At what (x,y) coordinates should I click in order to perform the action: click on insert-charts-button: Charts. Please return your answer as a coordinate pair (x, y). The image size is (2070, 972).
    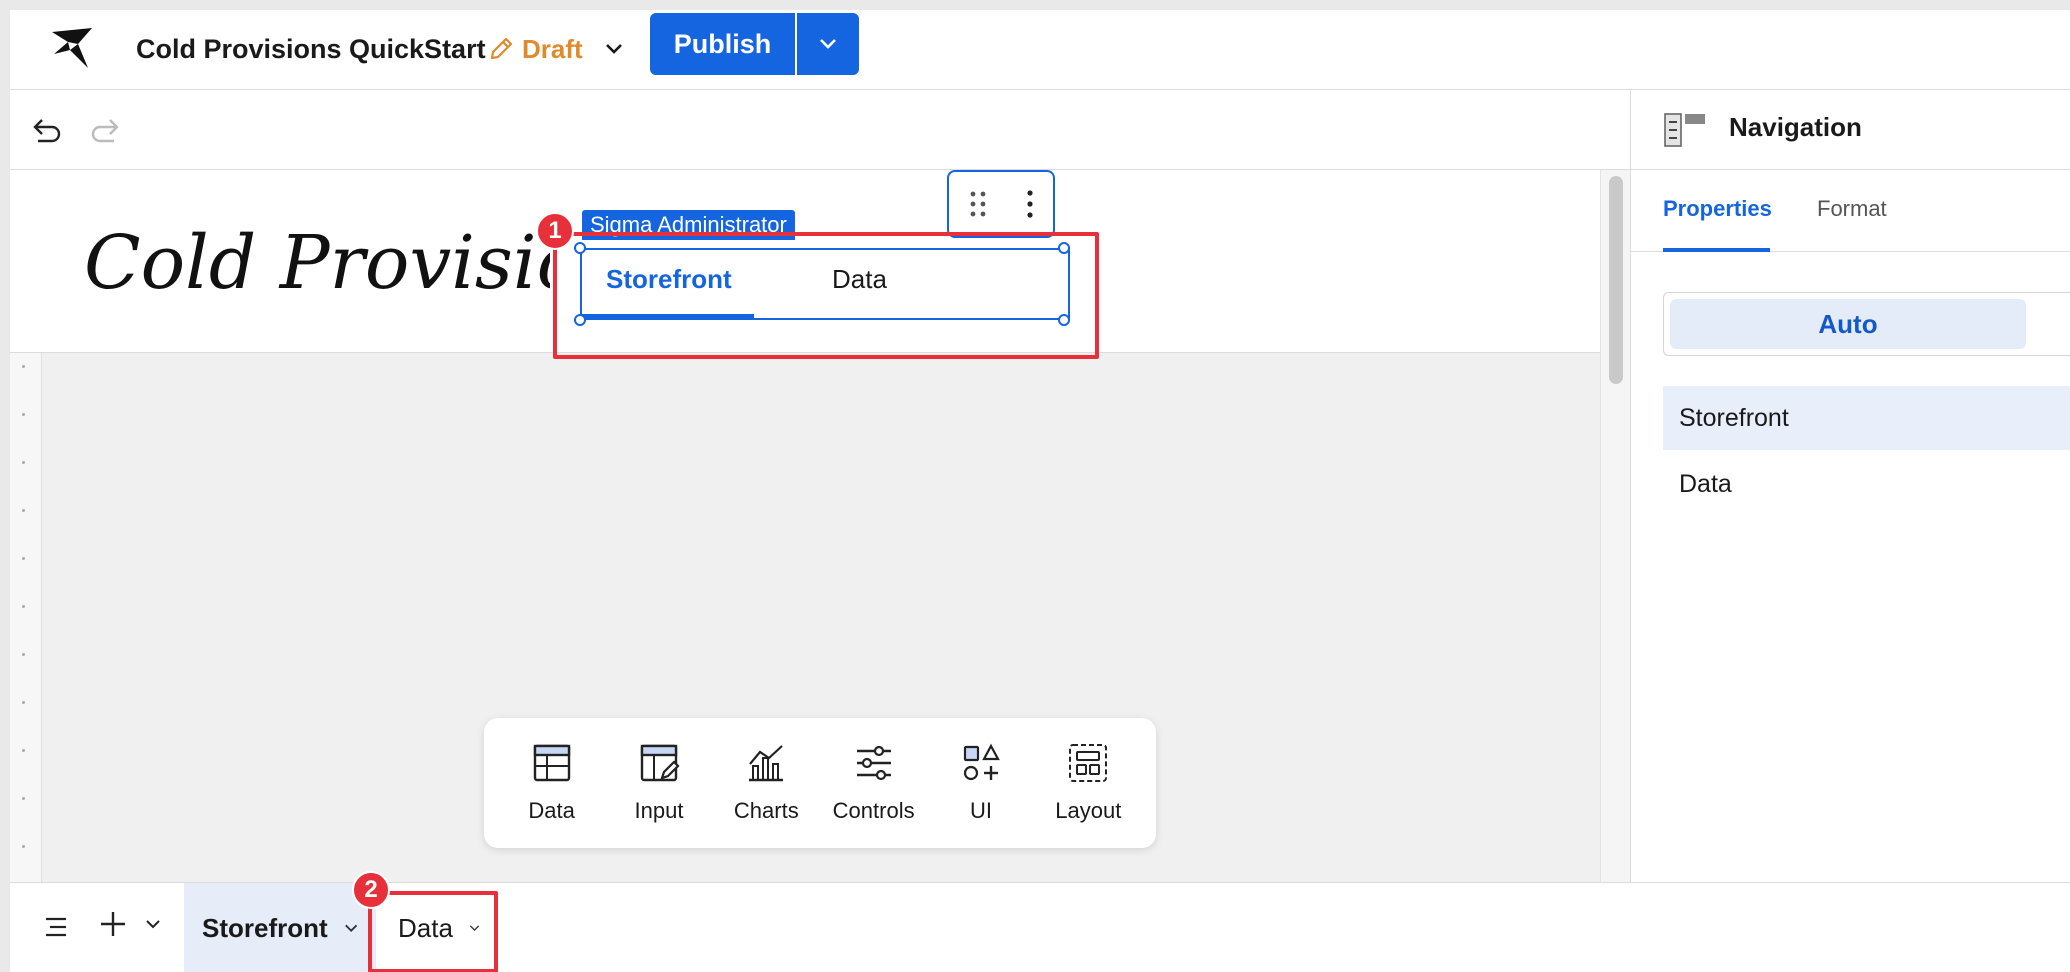
    Looking at the image, I should click on (766, 783).